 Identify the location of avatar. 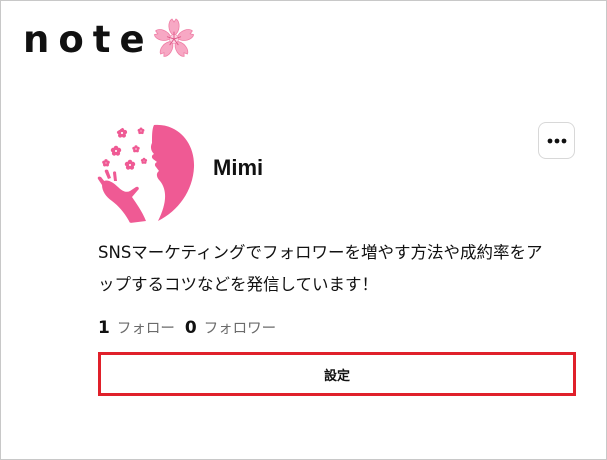
(148, 173).